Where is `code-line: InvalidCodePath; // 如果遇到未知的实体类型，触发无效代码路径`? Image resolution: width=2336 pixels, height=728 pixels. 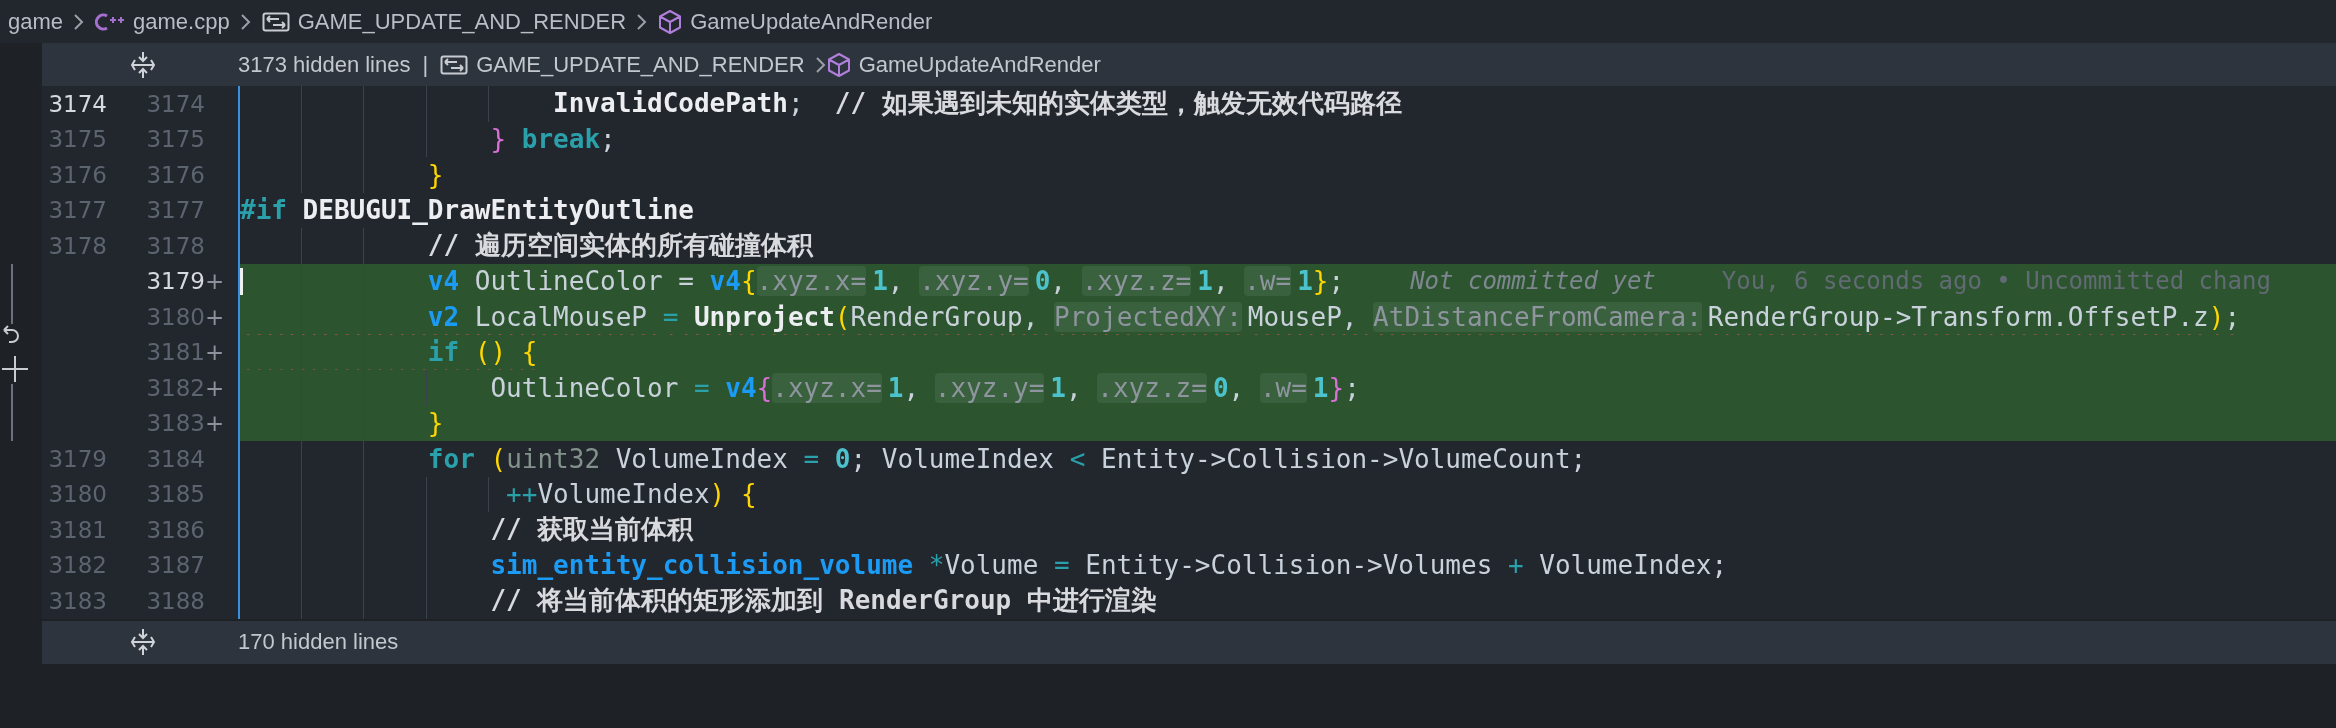
code-line: InvalidCodePath; // 如果遇到未知的实体类型，触发无效代码路径 is located at coordinates (977, 104).